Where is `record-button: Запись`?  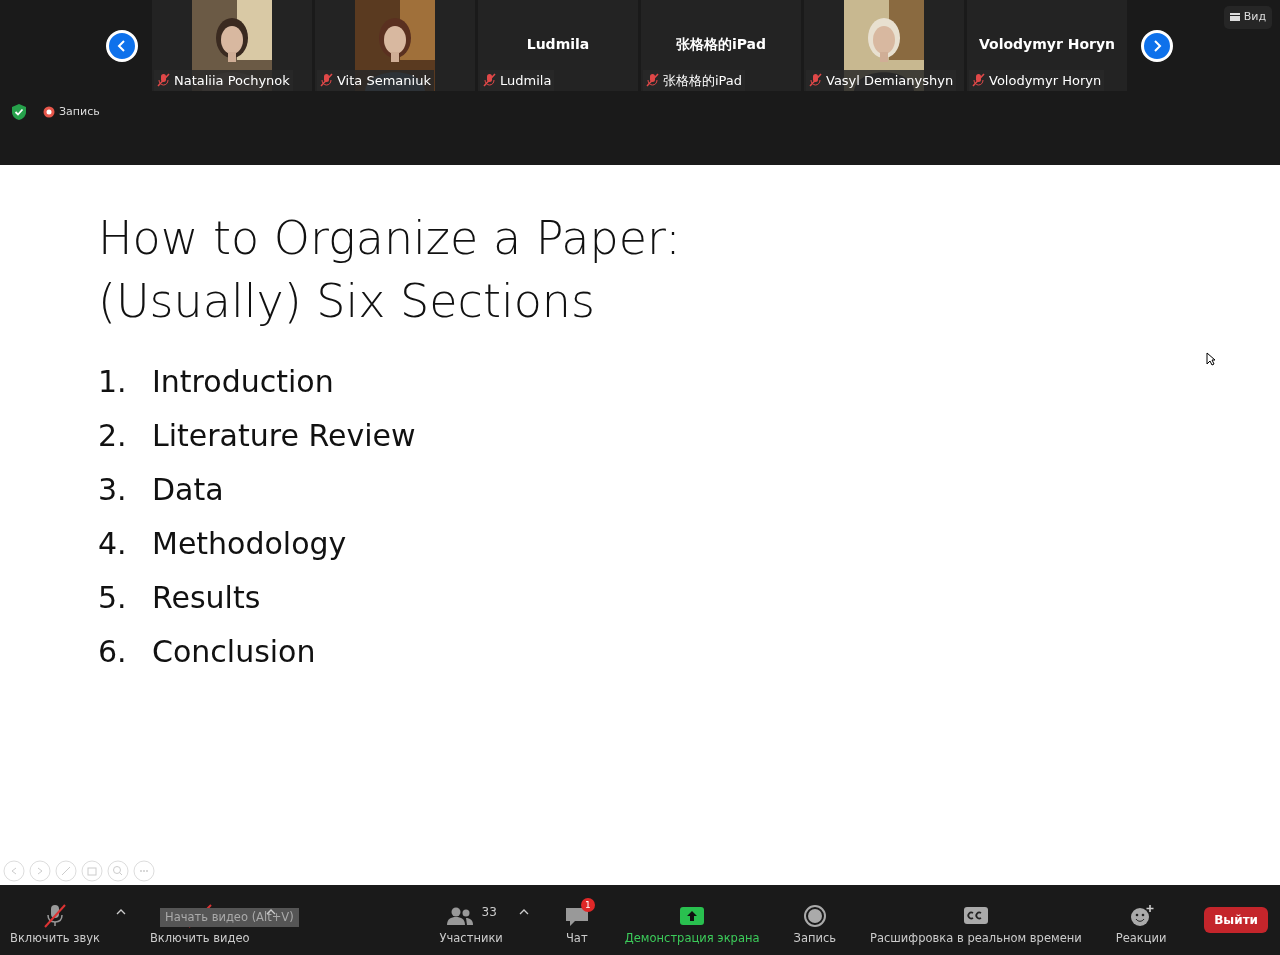 record-button: Запись is located at coordinates (815, 925).